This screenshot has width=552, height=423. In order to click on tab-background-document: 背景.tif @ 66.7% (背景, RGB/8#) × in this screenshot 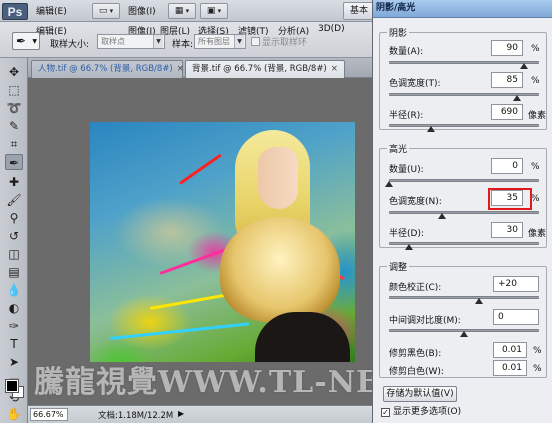, I will do `click(265, 69)`.